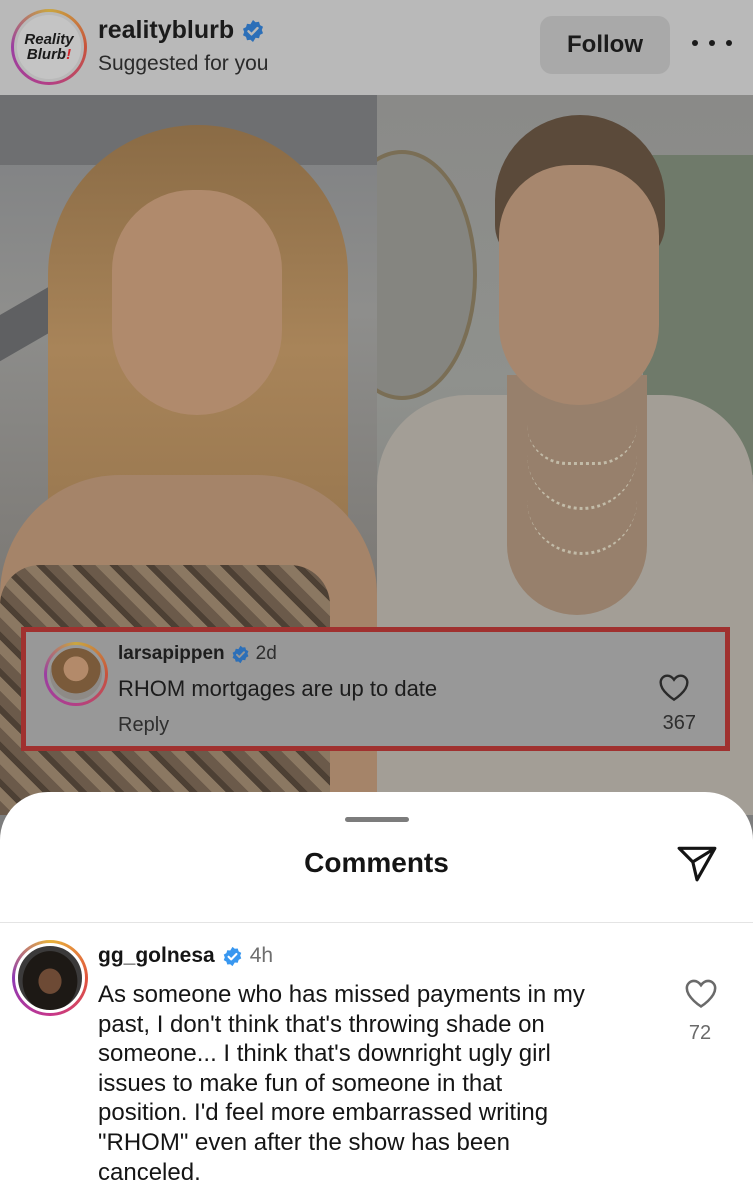  Describe the element at coordinates (300, 1083) in the screenshot. I see `comment-line: issues to make fun of someone in that` at that location.